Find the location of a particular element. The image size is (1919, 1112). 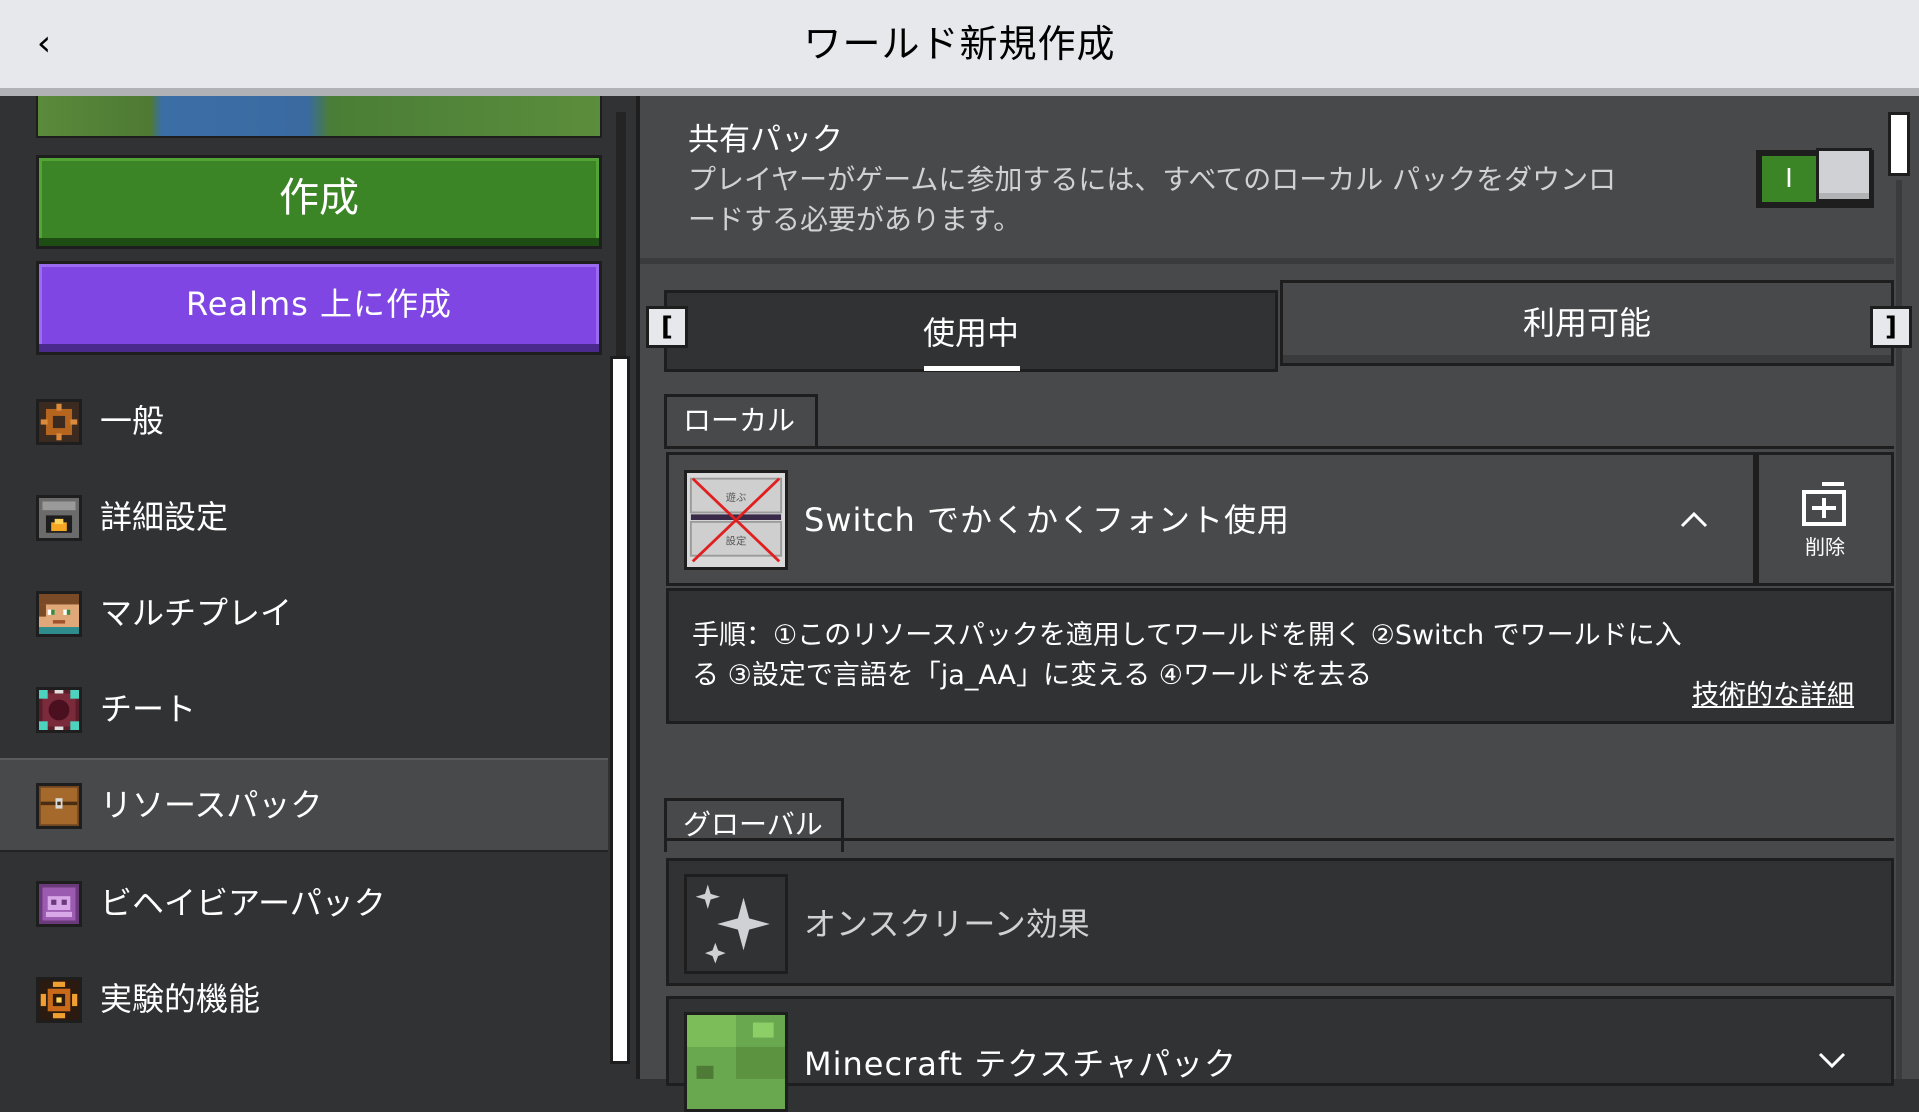

header-shadow is located at coordinates (959, 92).